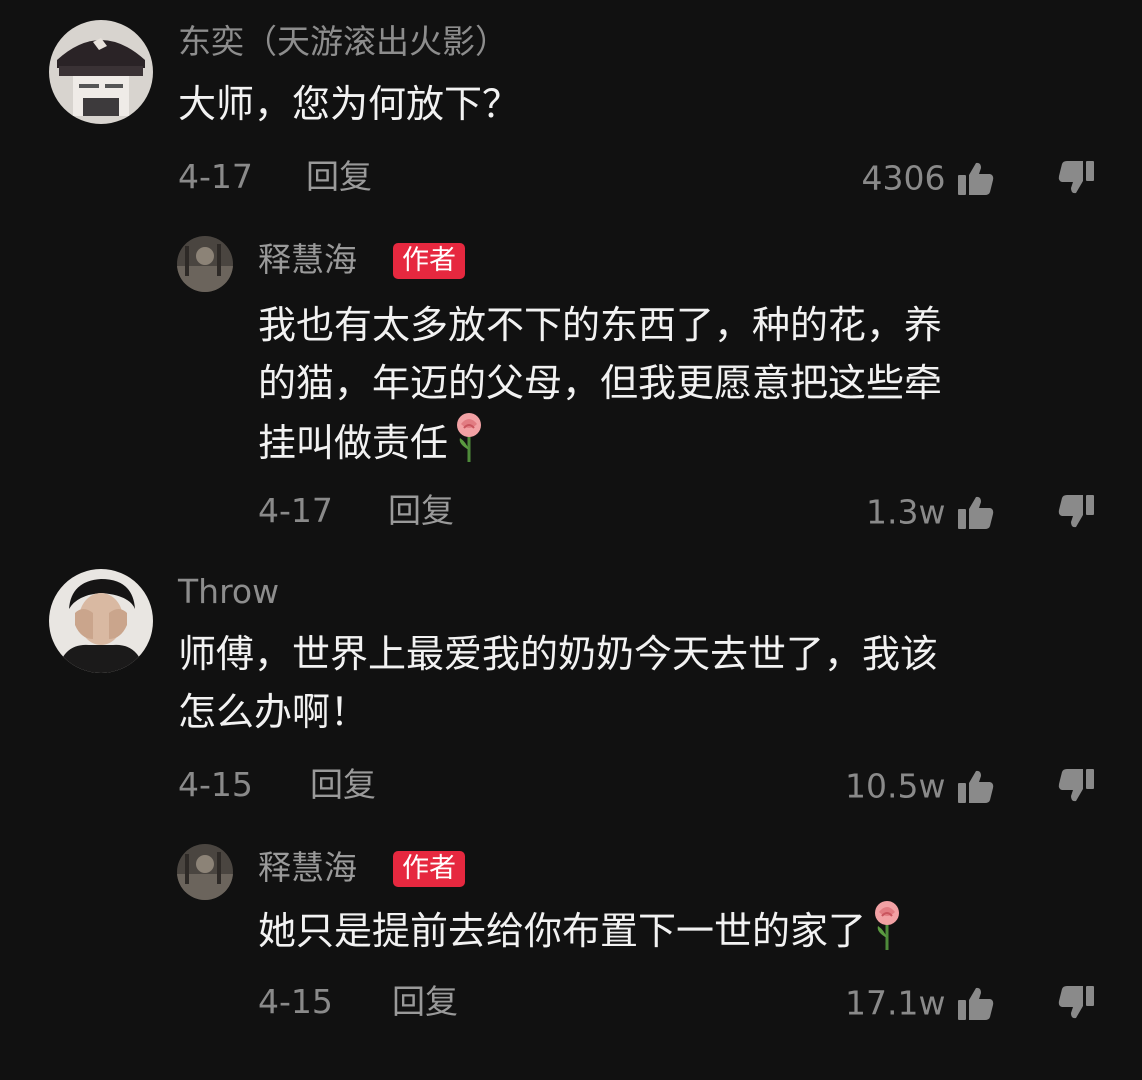 The height and width of the screenshot is (1080, 1142). Describe the element at coordinates (600, 442) in the screenshot. I see `comment-text-line: 挂叫做责任` at that location.